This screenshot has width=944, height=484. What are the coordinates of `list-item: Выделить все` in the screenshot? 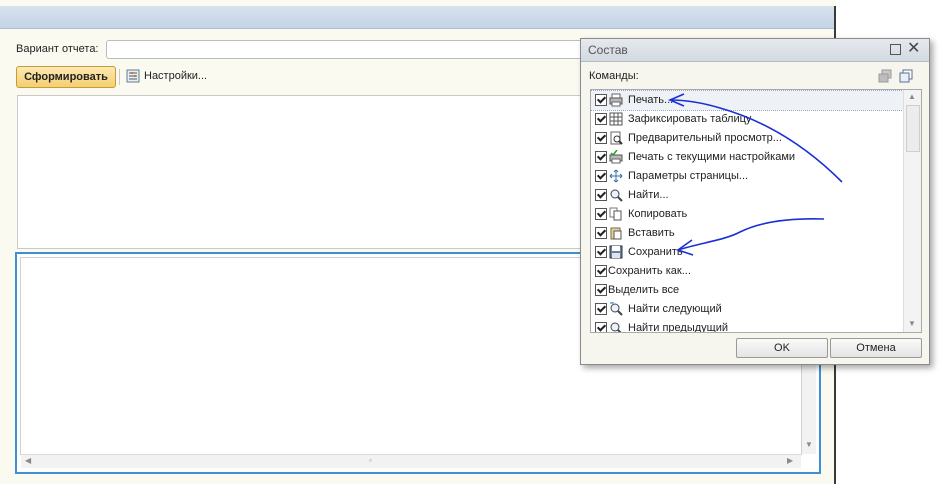 It's located at (747, 290).